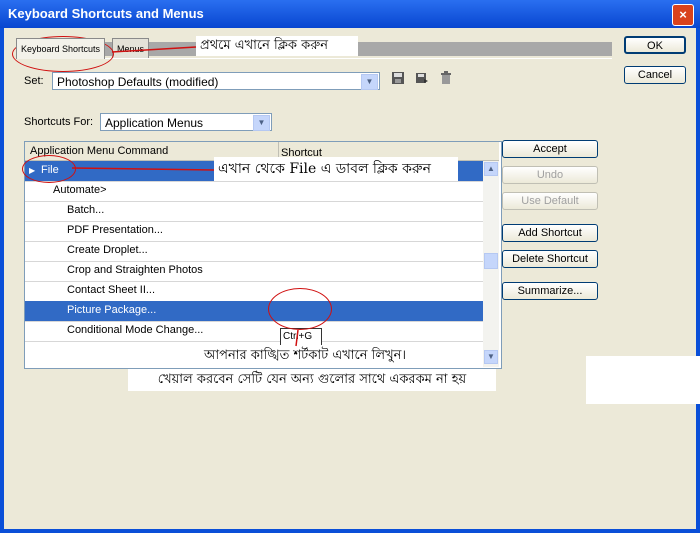  What do you see at coordinates (61, 48) in the screenshot?
I see `tab-keyboard-shortcuts: Keyboard Shortcuts` at bounding box center [61, 48].